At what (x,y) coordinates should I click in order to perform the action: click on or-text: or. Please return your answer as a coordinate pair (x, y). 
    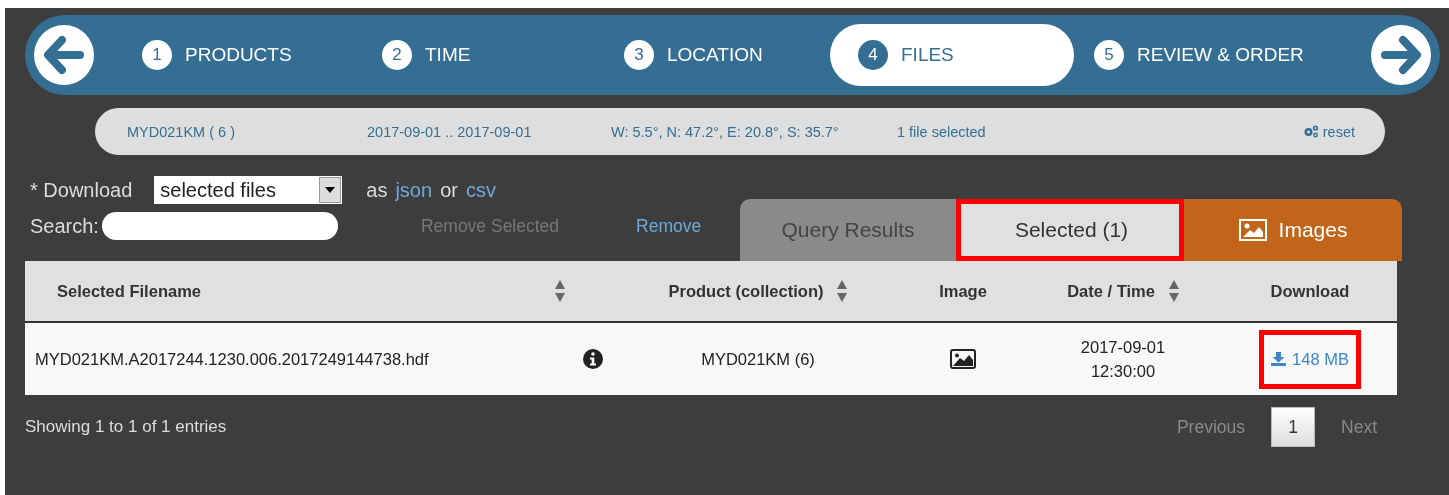
    Looking at the image, I should click on (449, 190).